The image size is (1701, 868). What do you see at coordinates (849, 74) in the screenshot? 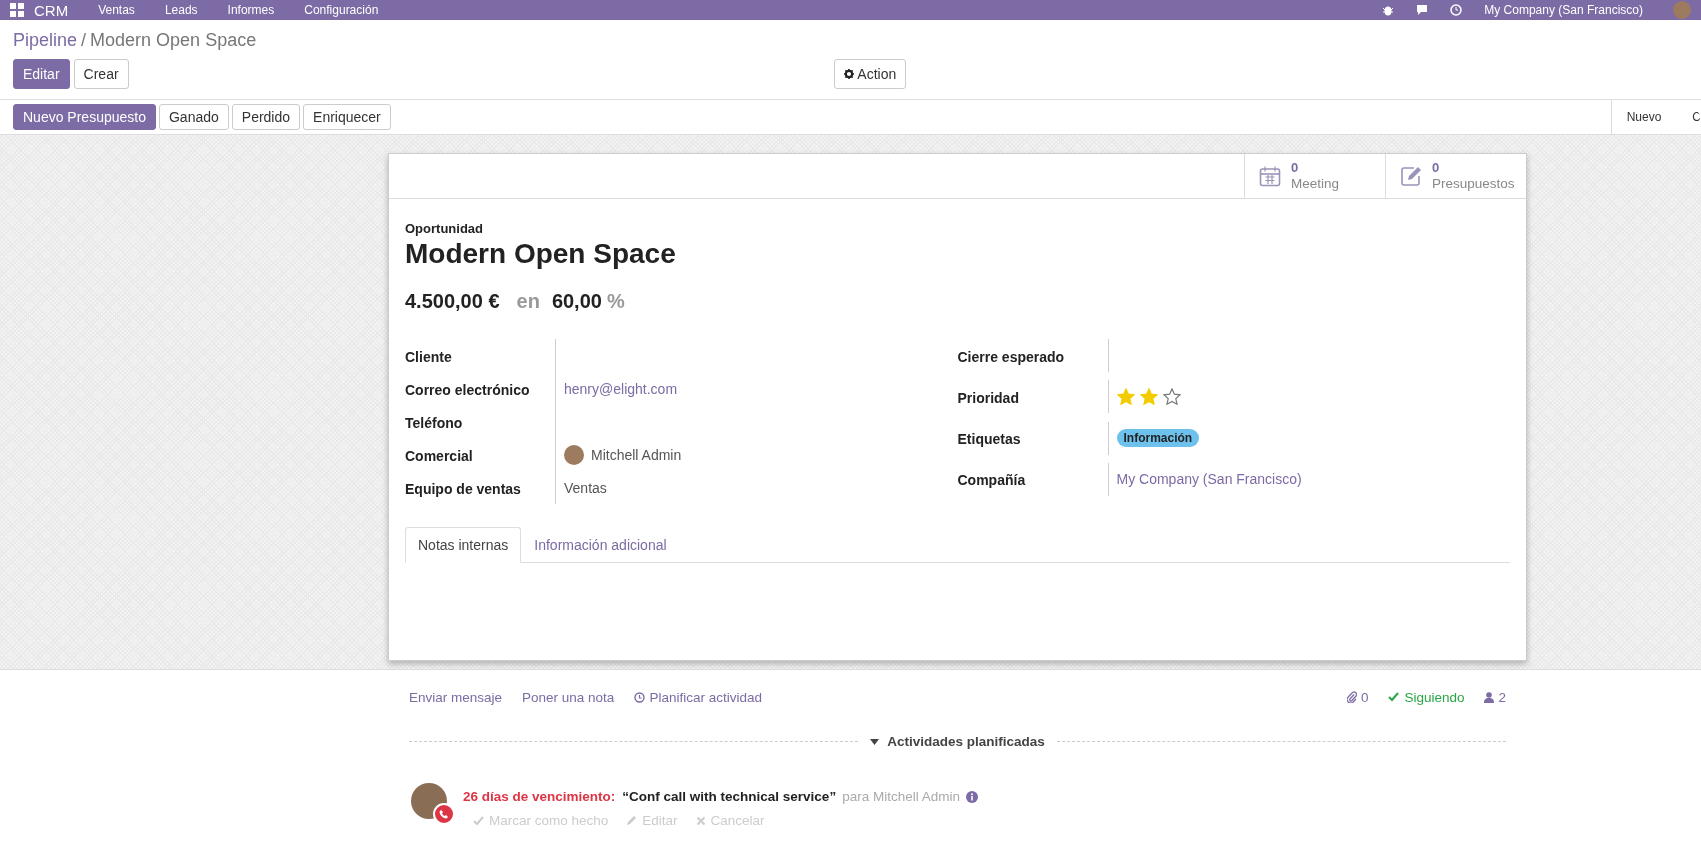
I see `gear-icon` at bounding box center [849, 74].